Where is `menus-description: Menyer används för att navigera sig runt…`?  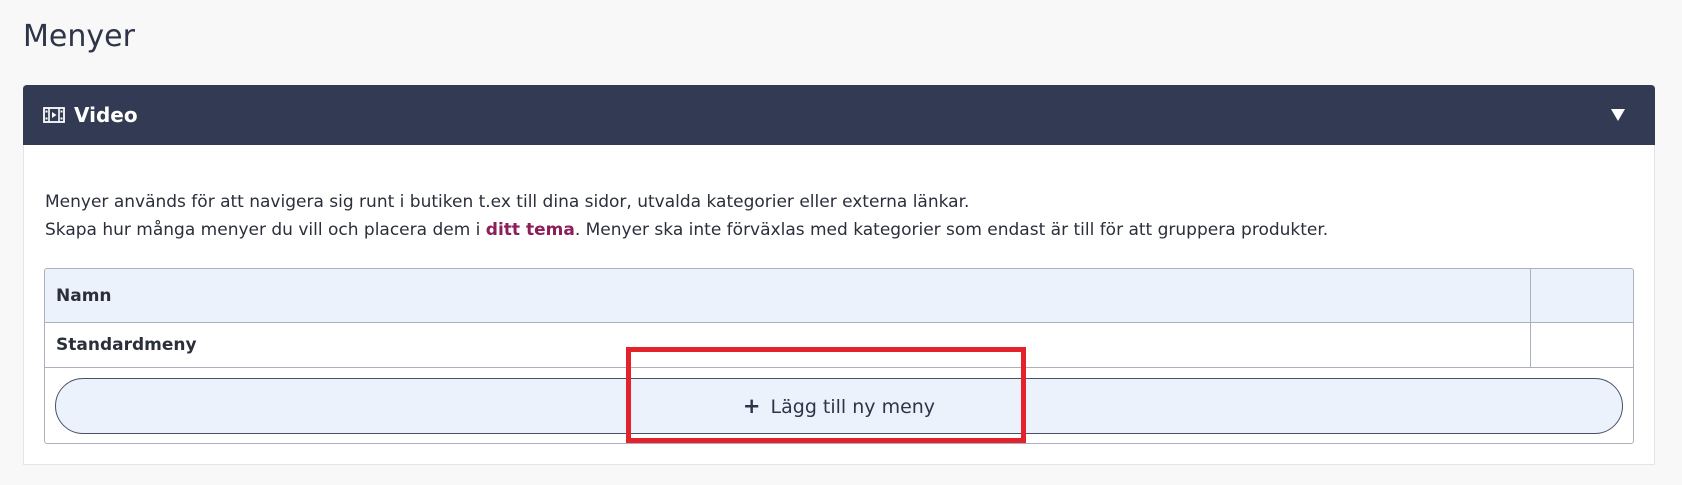
menus-description: Menyer används för att navigera sig runt… is located at coordinates (686, 216).